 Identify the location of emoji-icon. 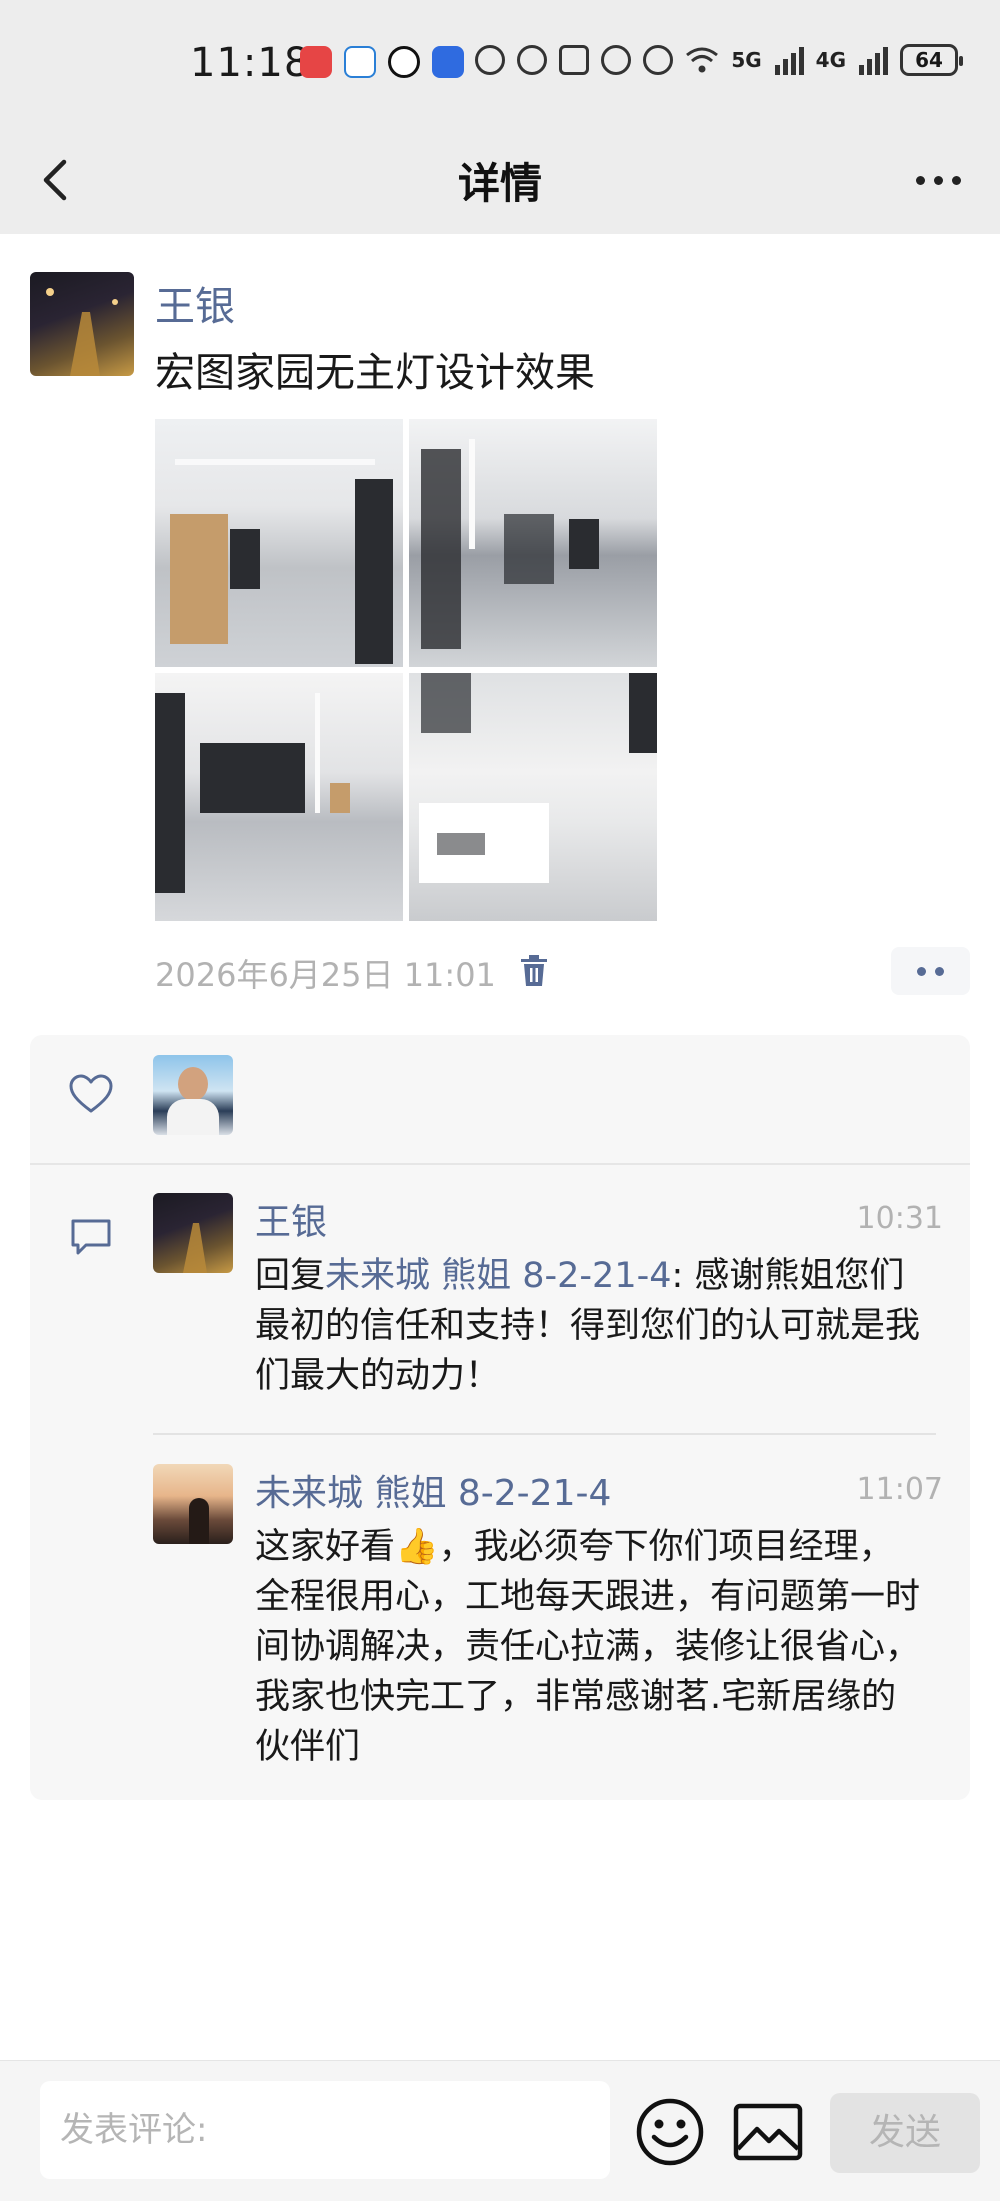
(670, 2132).